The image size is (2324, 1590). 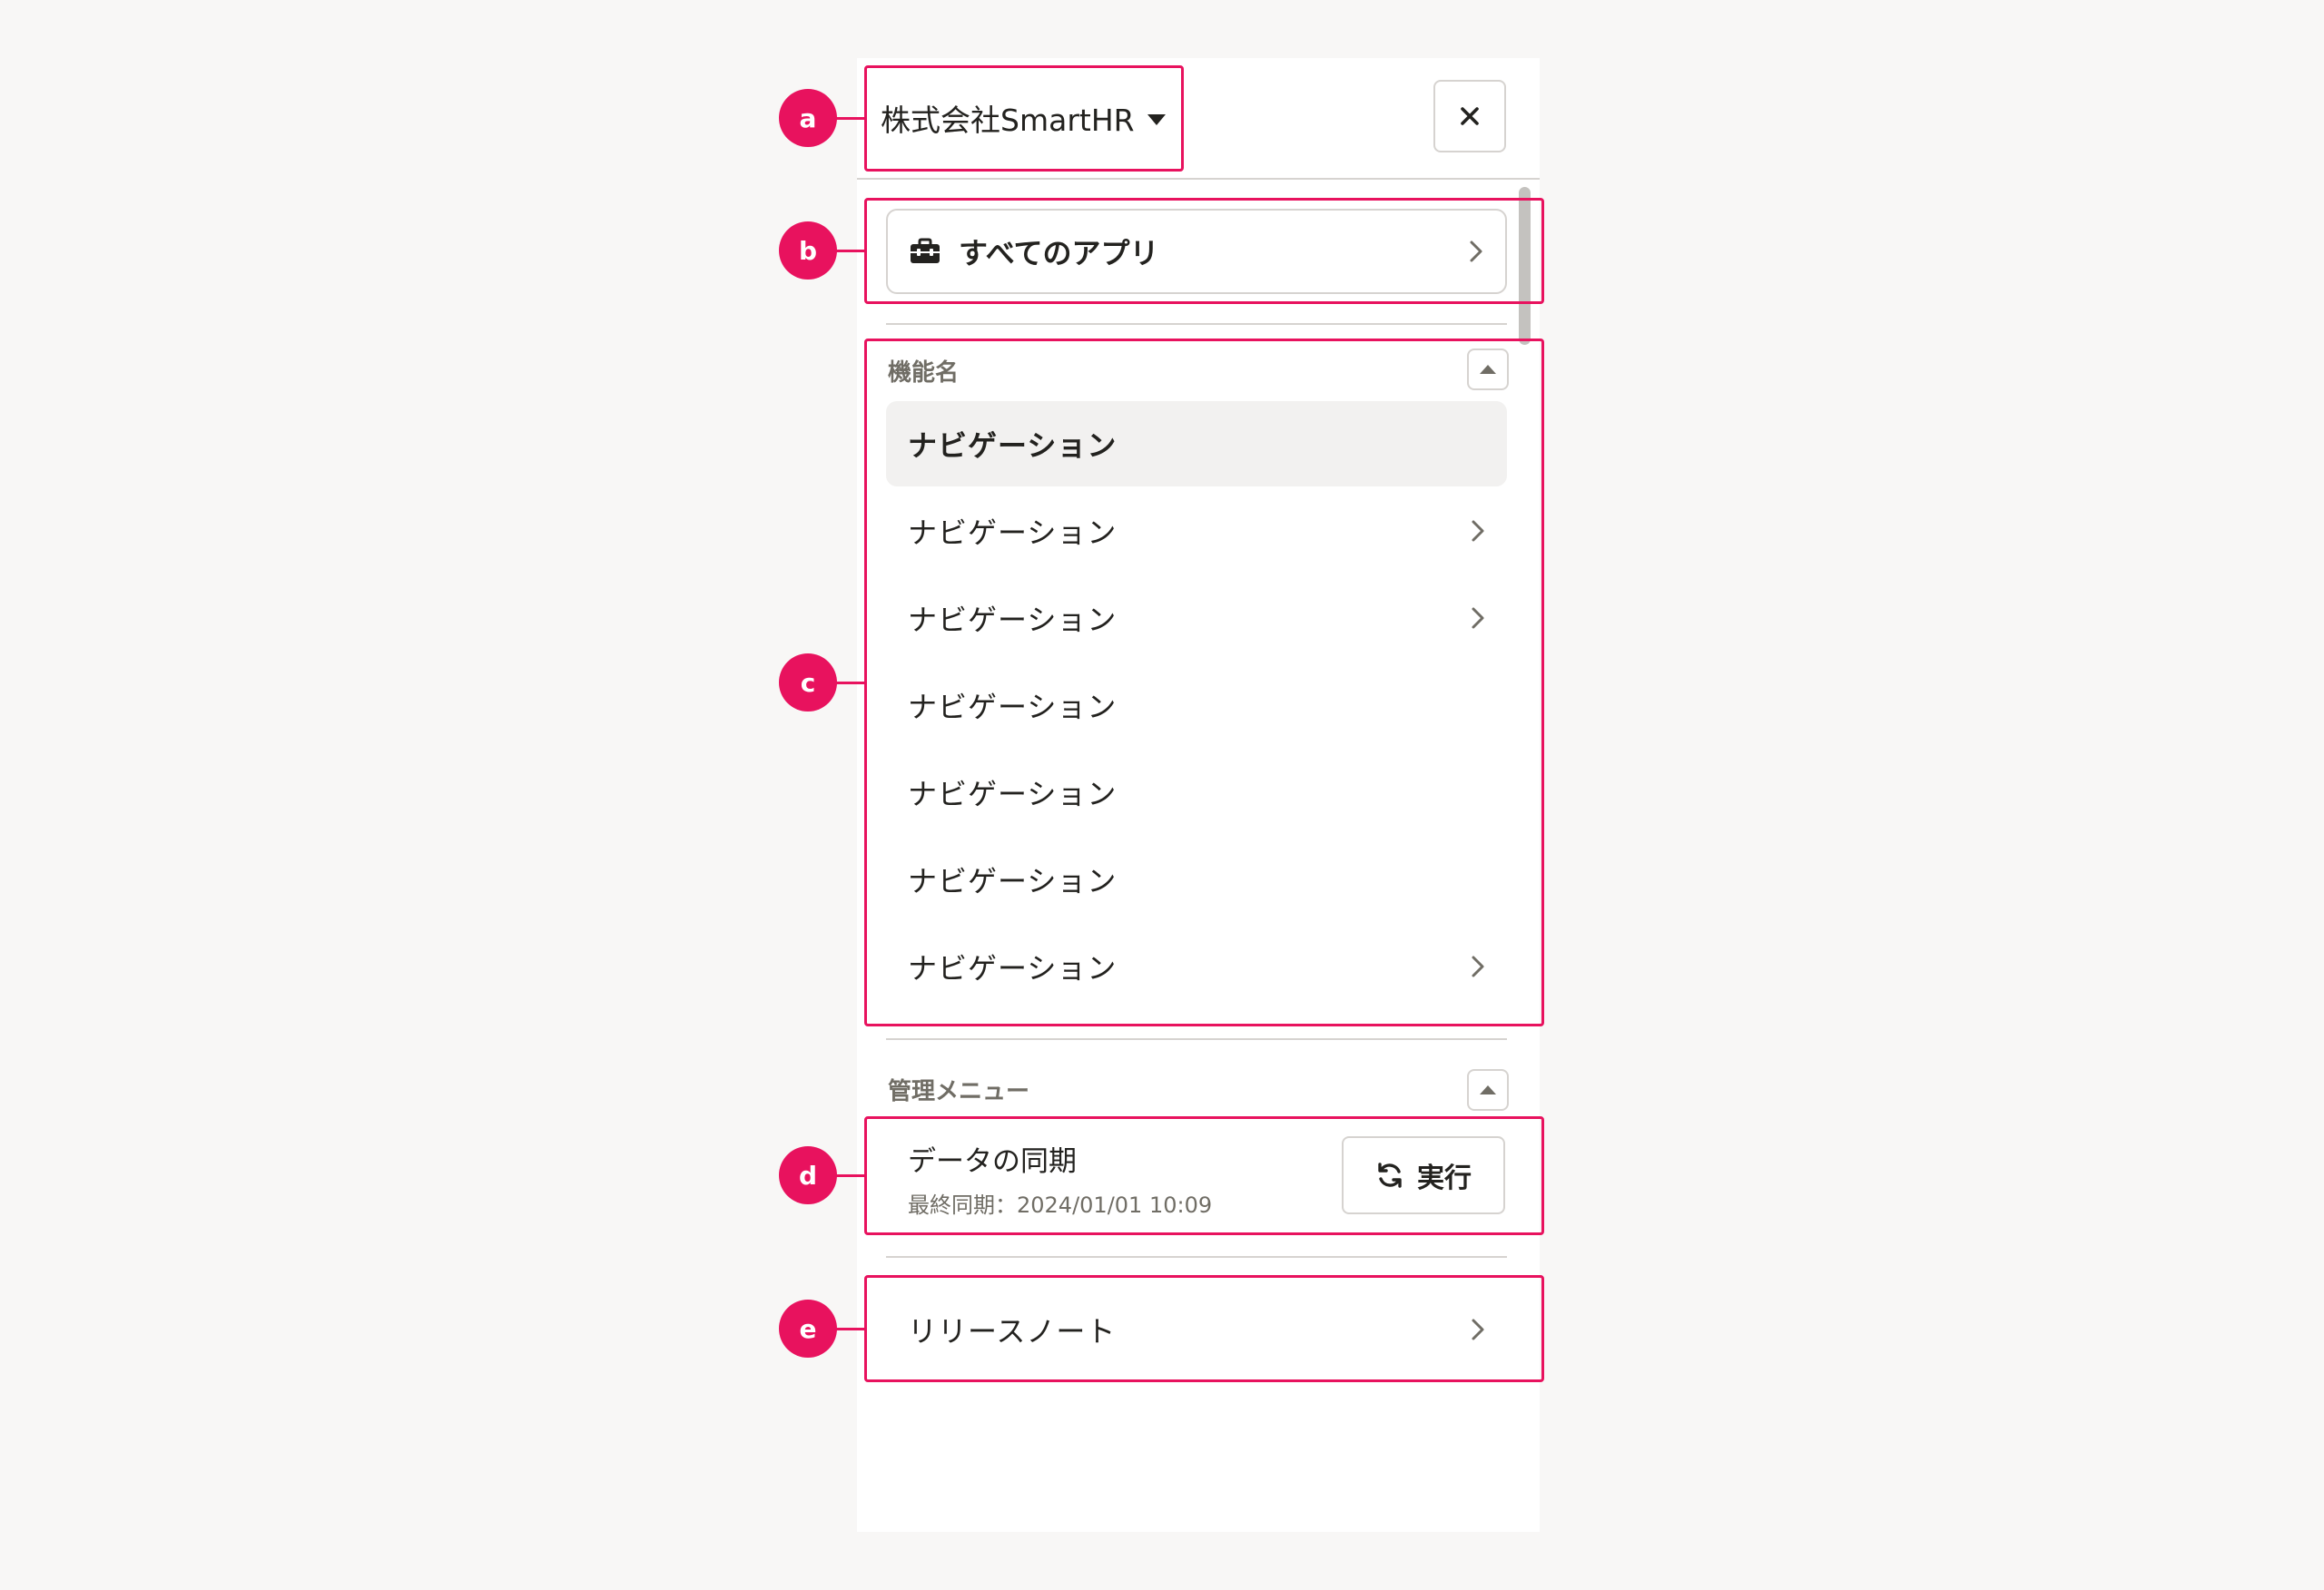 I want to click on admin-group-title: 管理メニュー, so click(x=959, y=1091).